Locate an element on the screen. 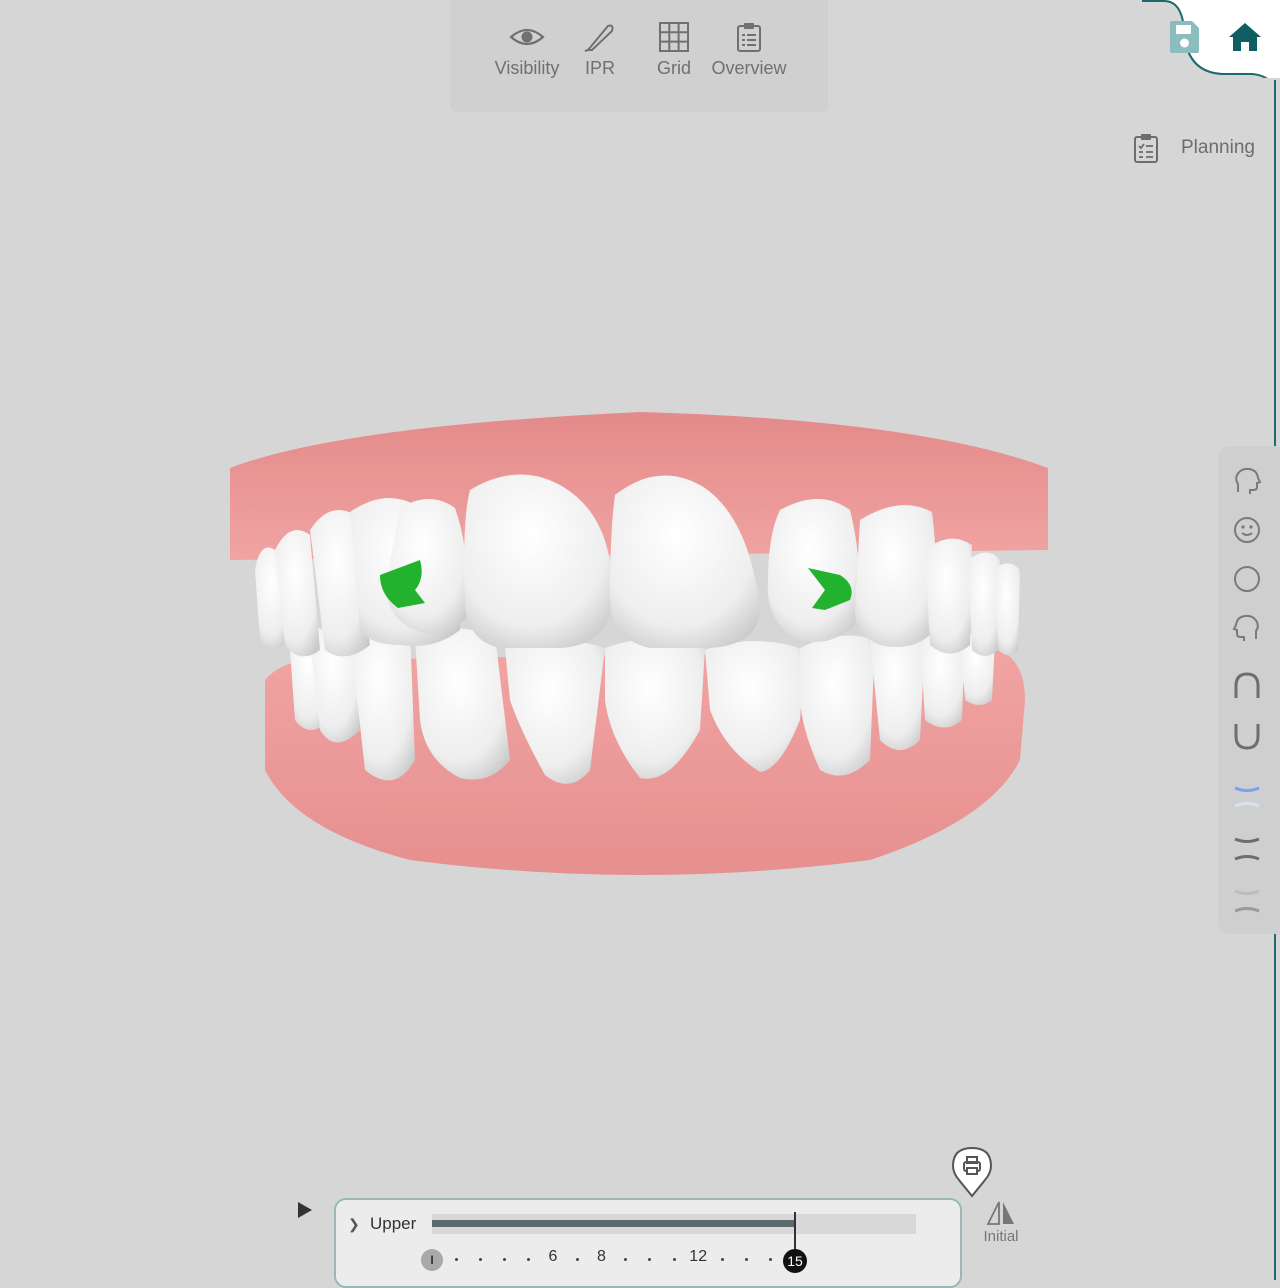 This screenshot has width=1280, height=1288. head-right-icon is located at coordinates (1247, 628).